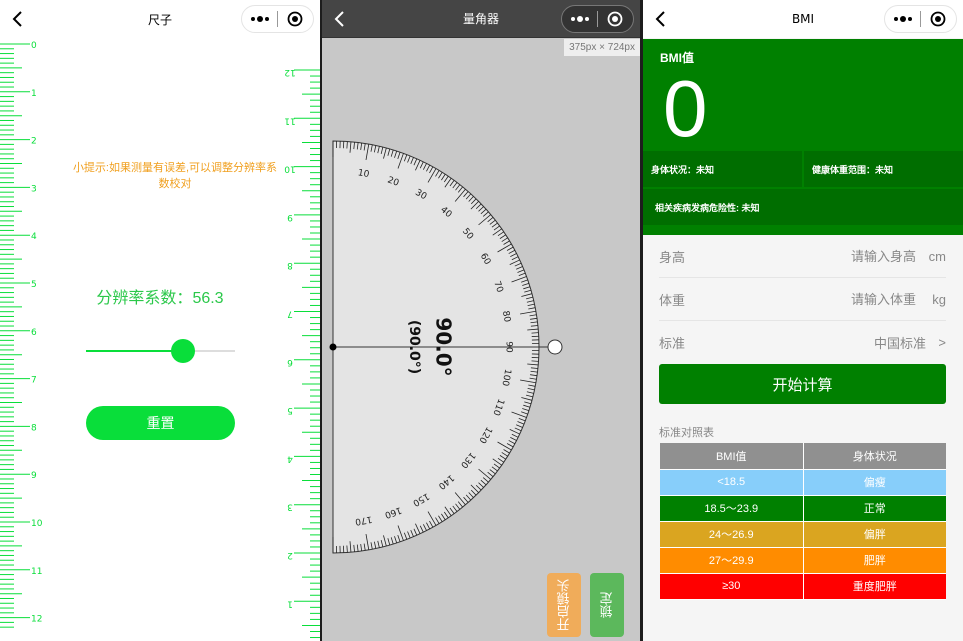 The image size is (963, 641). Describe the element at coordinates (159, 19) in the screenshot. I see `page-title: 尺子` at that location.